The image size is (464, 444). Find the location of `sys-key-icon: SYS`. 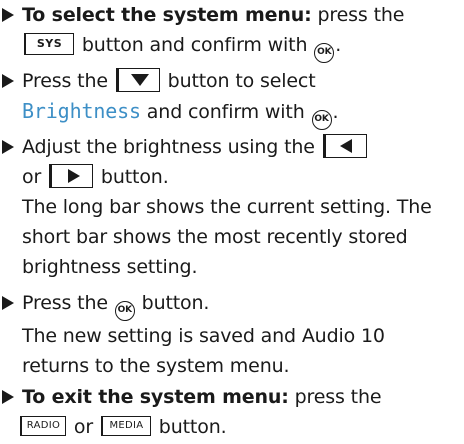

sys-key-icon: SYS is located at coordinates (49, 44).